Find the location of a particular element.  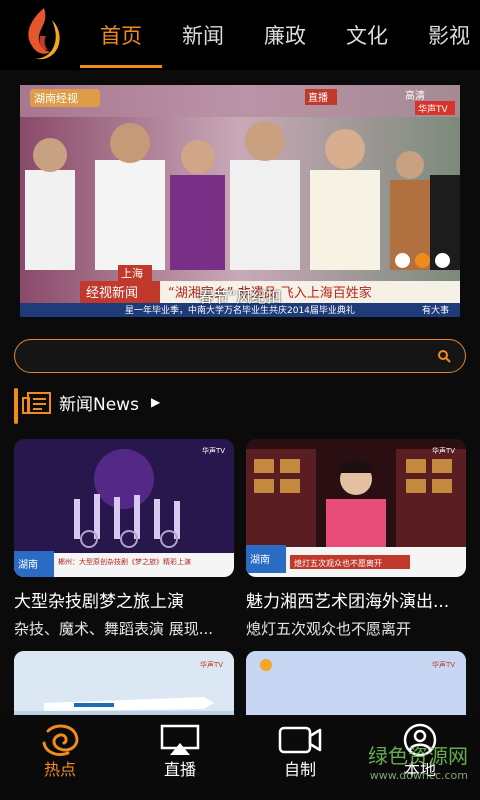

news-thumbnail: 湖南 熄灯五次观众也不愿离开 华声TV is located at coordinates (356, 508).